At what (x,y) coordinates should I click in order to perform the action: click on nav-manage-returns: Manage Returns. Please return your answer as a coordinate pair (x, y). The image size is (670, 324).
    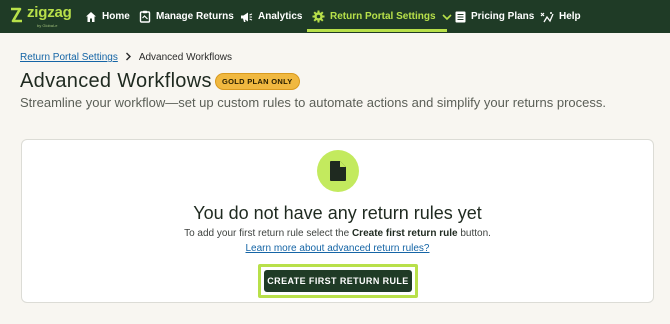
    Looking at the image, I should click on (186, 16).